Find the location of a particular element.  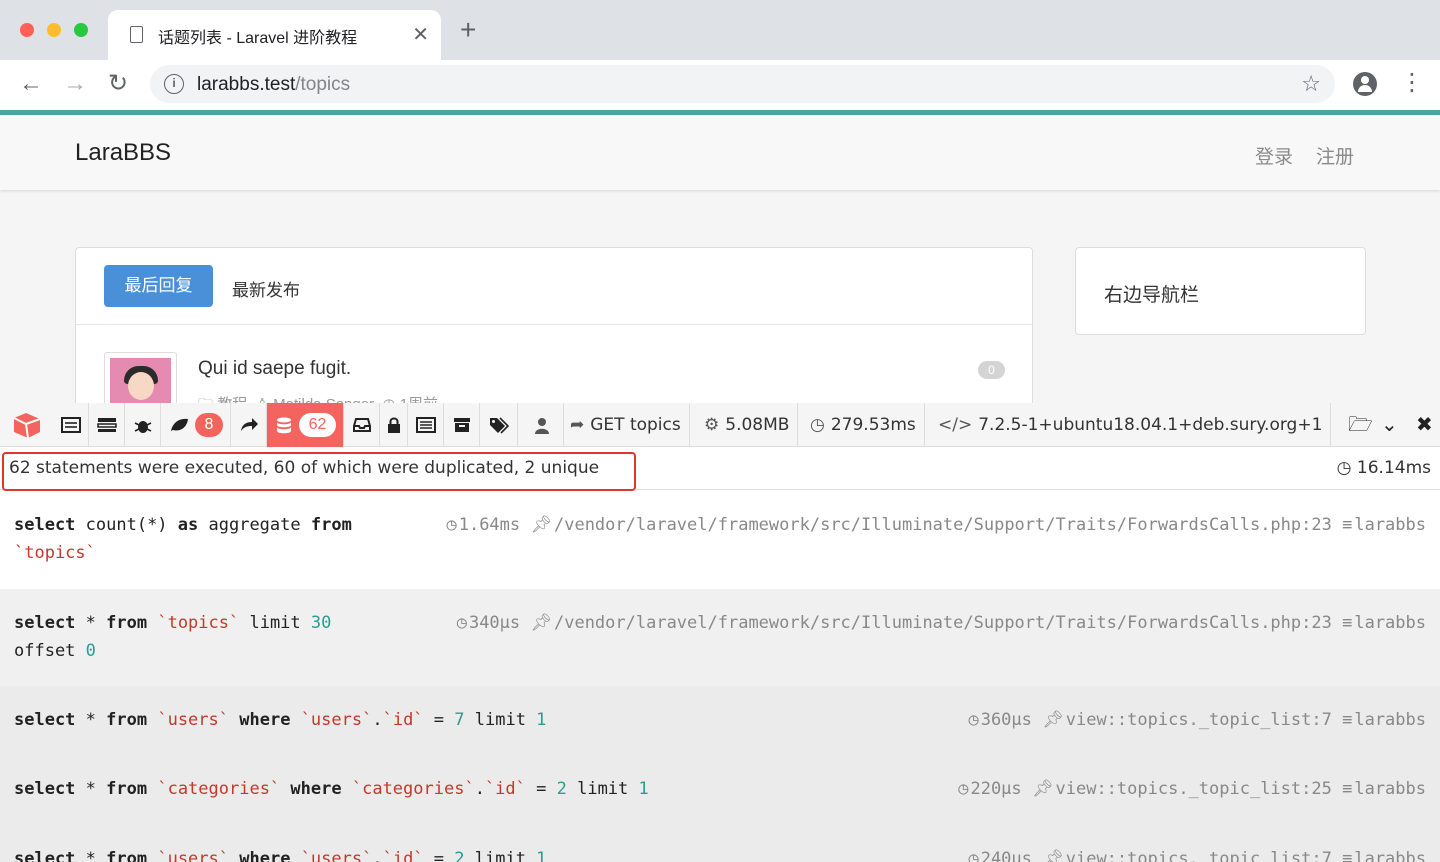

tab-route is located at coordinates (249, 425).